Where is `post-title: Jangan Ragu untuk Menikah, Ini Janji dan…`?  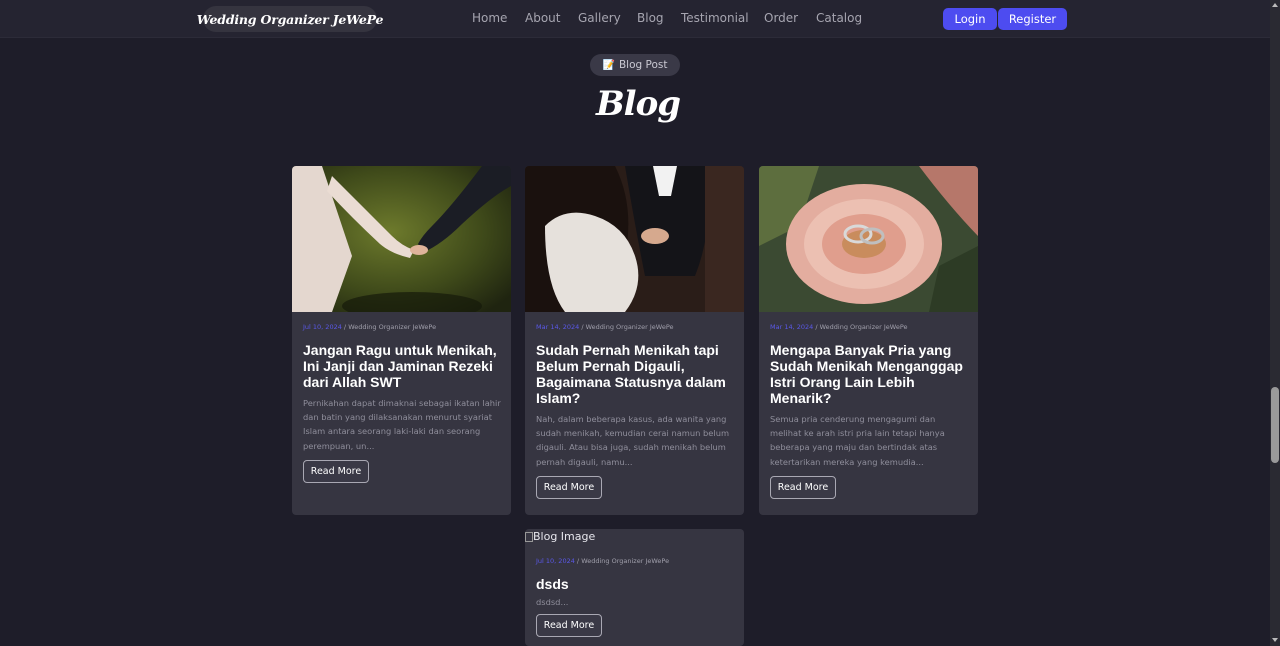 post-title: Jangan Ragu untuk Menikah, Ini Janji dan… is located at coordinates (402, 366).